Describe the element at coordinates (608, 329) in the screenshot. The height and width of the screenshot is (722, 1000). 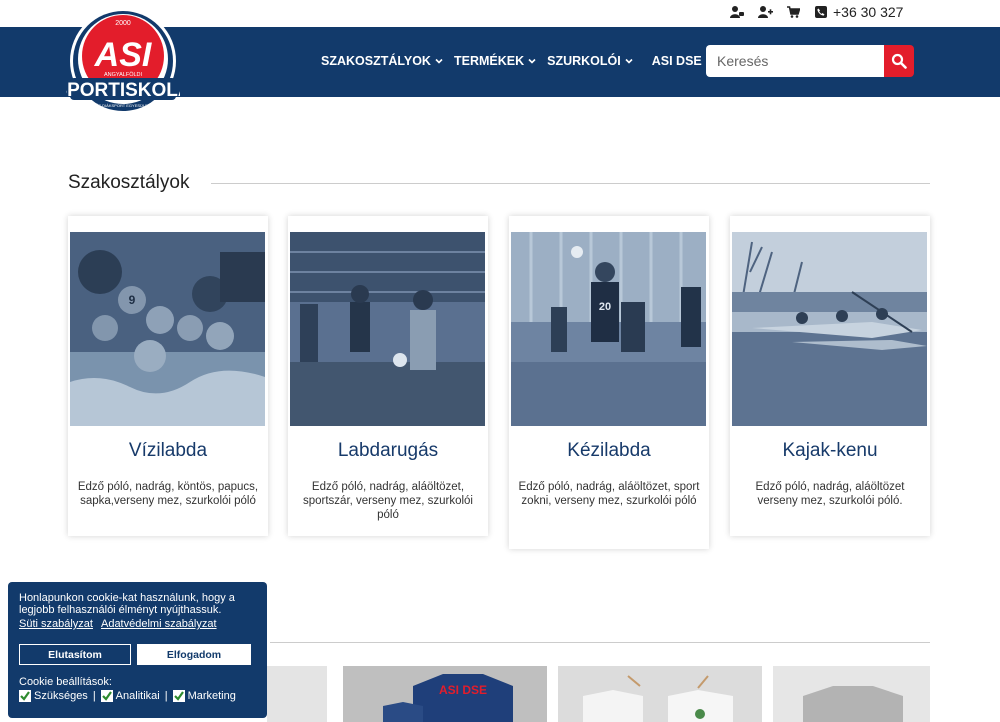
I see `kezilabda-photo: 20` at that location.